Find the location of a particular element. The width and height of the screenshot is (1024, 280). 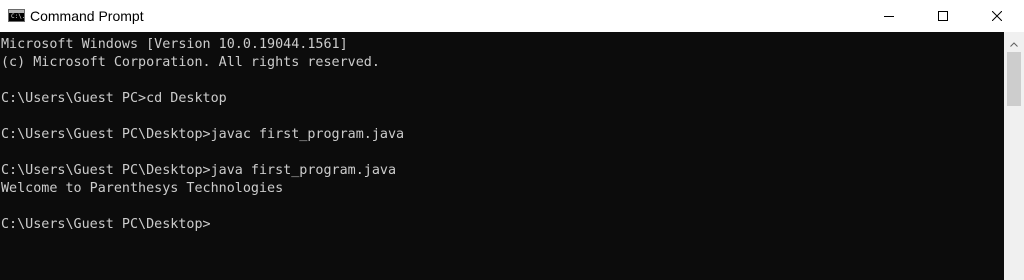

console-prompt-line: C:\Users\Guest PC\Desktop> is located at coordinates (202, 225).